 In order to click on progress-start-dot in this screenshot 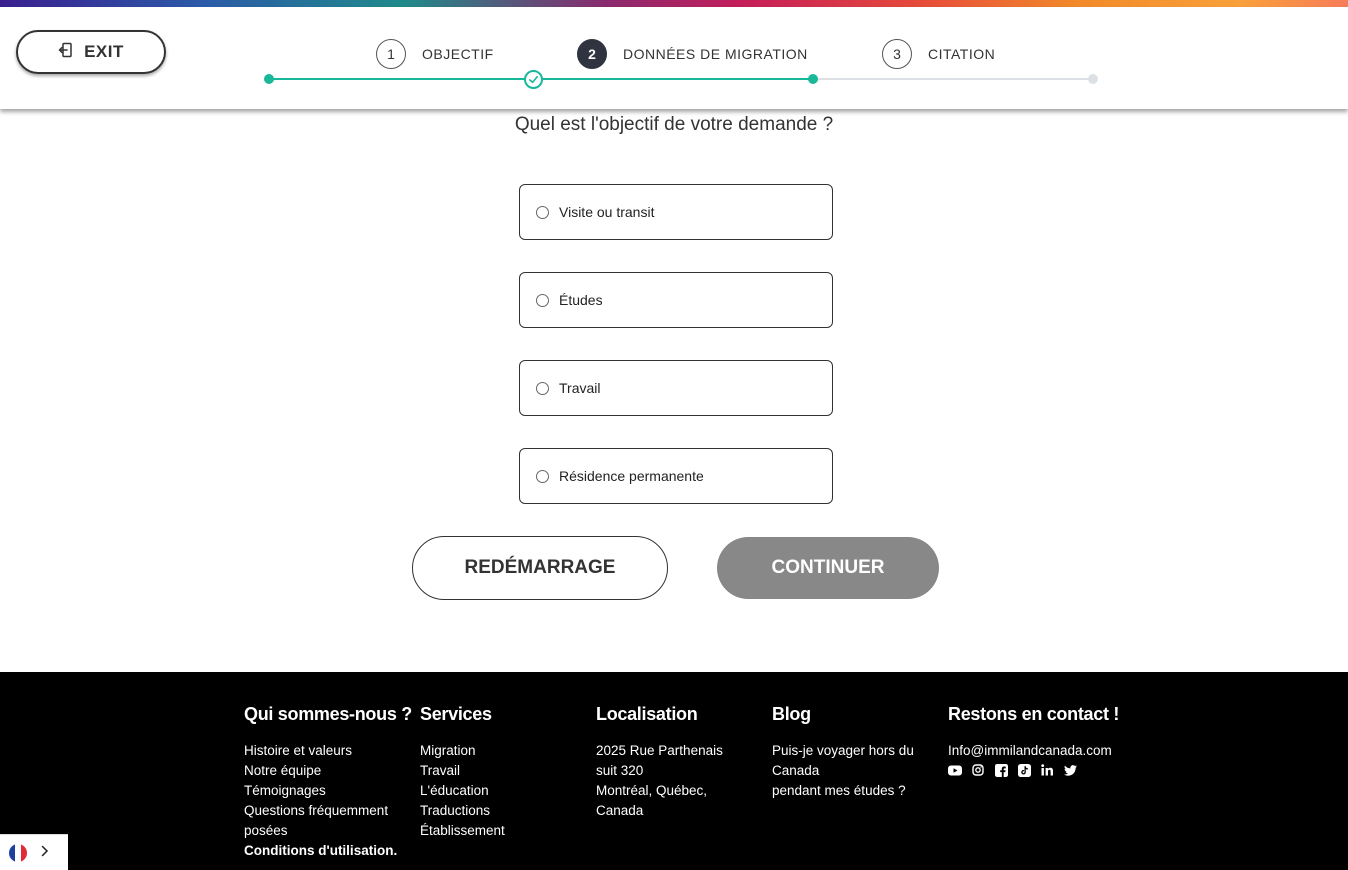, I will do `click(269, 79)`.